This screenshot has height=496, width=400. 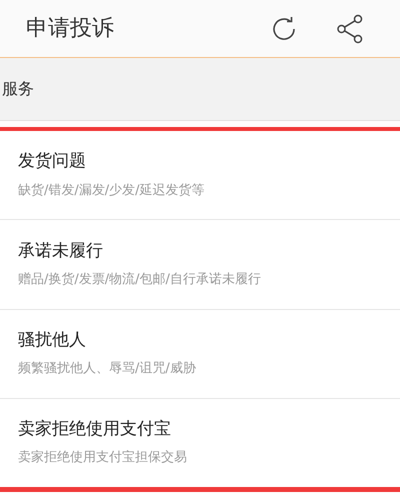 What do you see at coordinates (61, 251) in the screenshot?
I see `option-title: 承诺未履行` at bounding box center [61, 251].